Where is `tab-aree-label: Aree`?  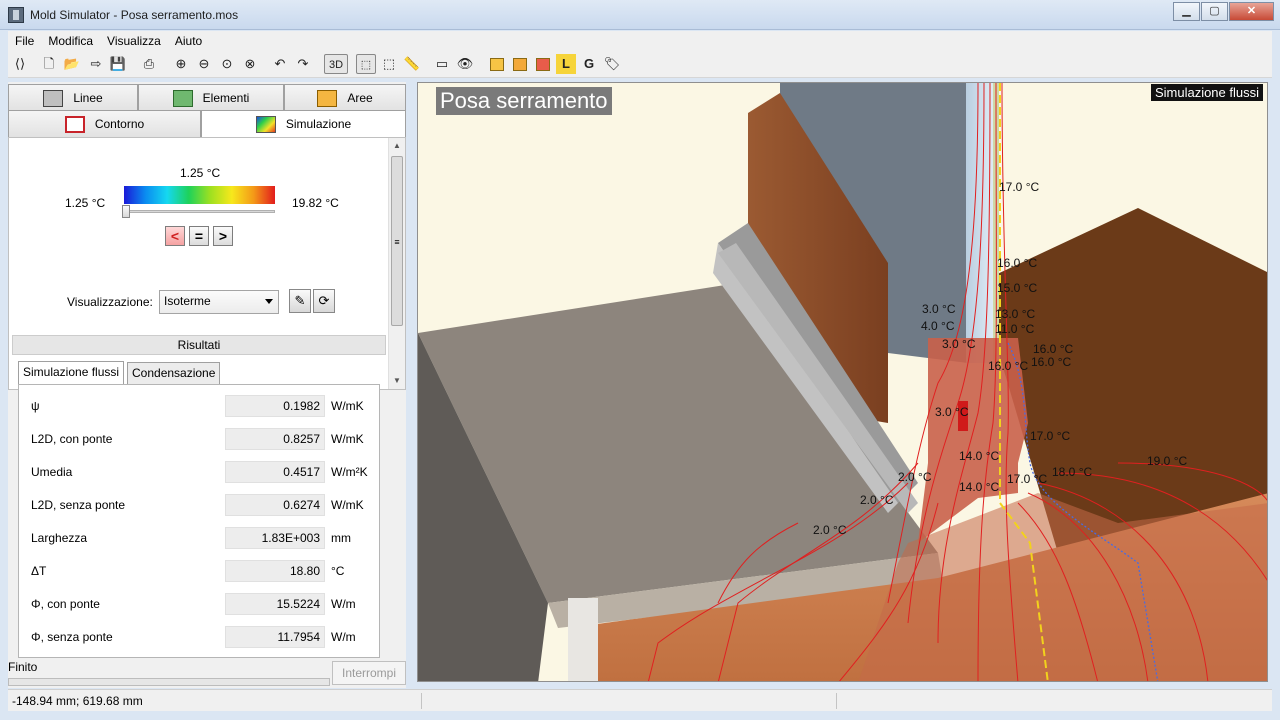
tab-aree-label: Aree is located at coordinates (360, 98).